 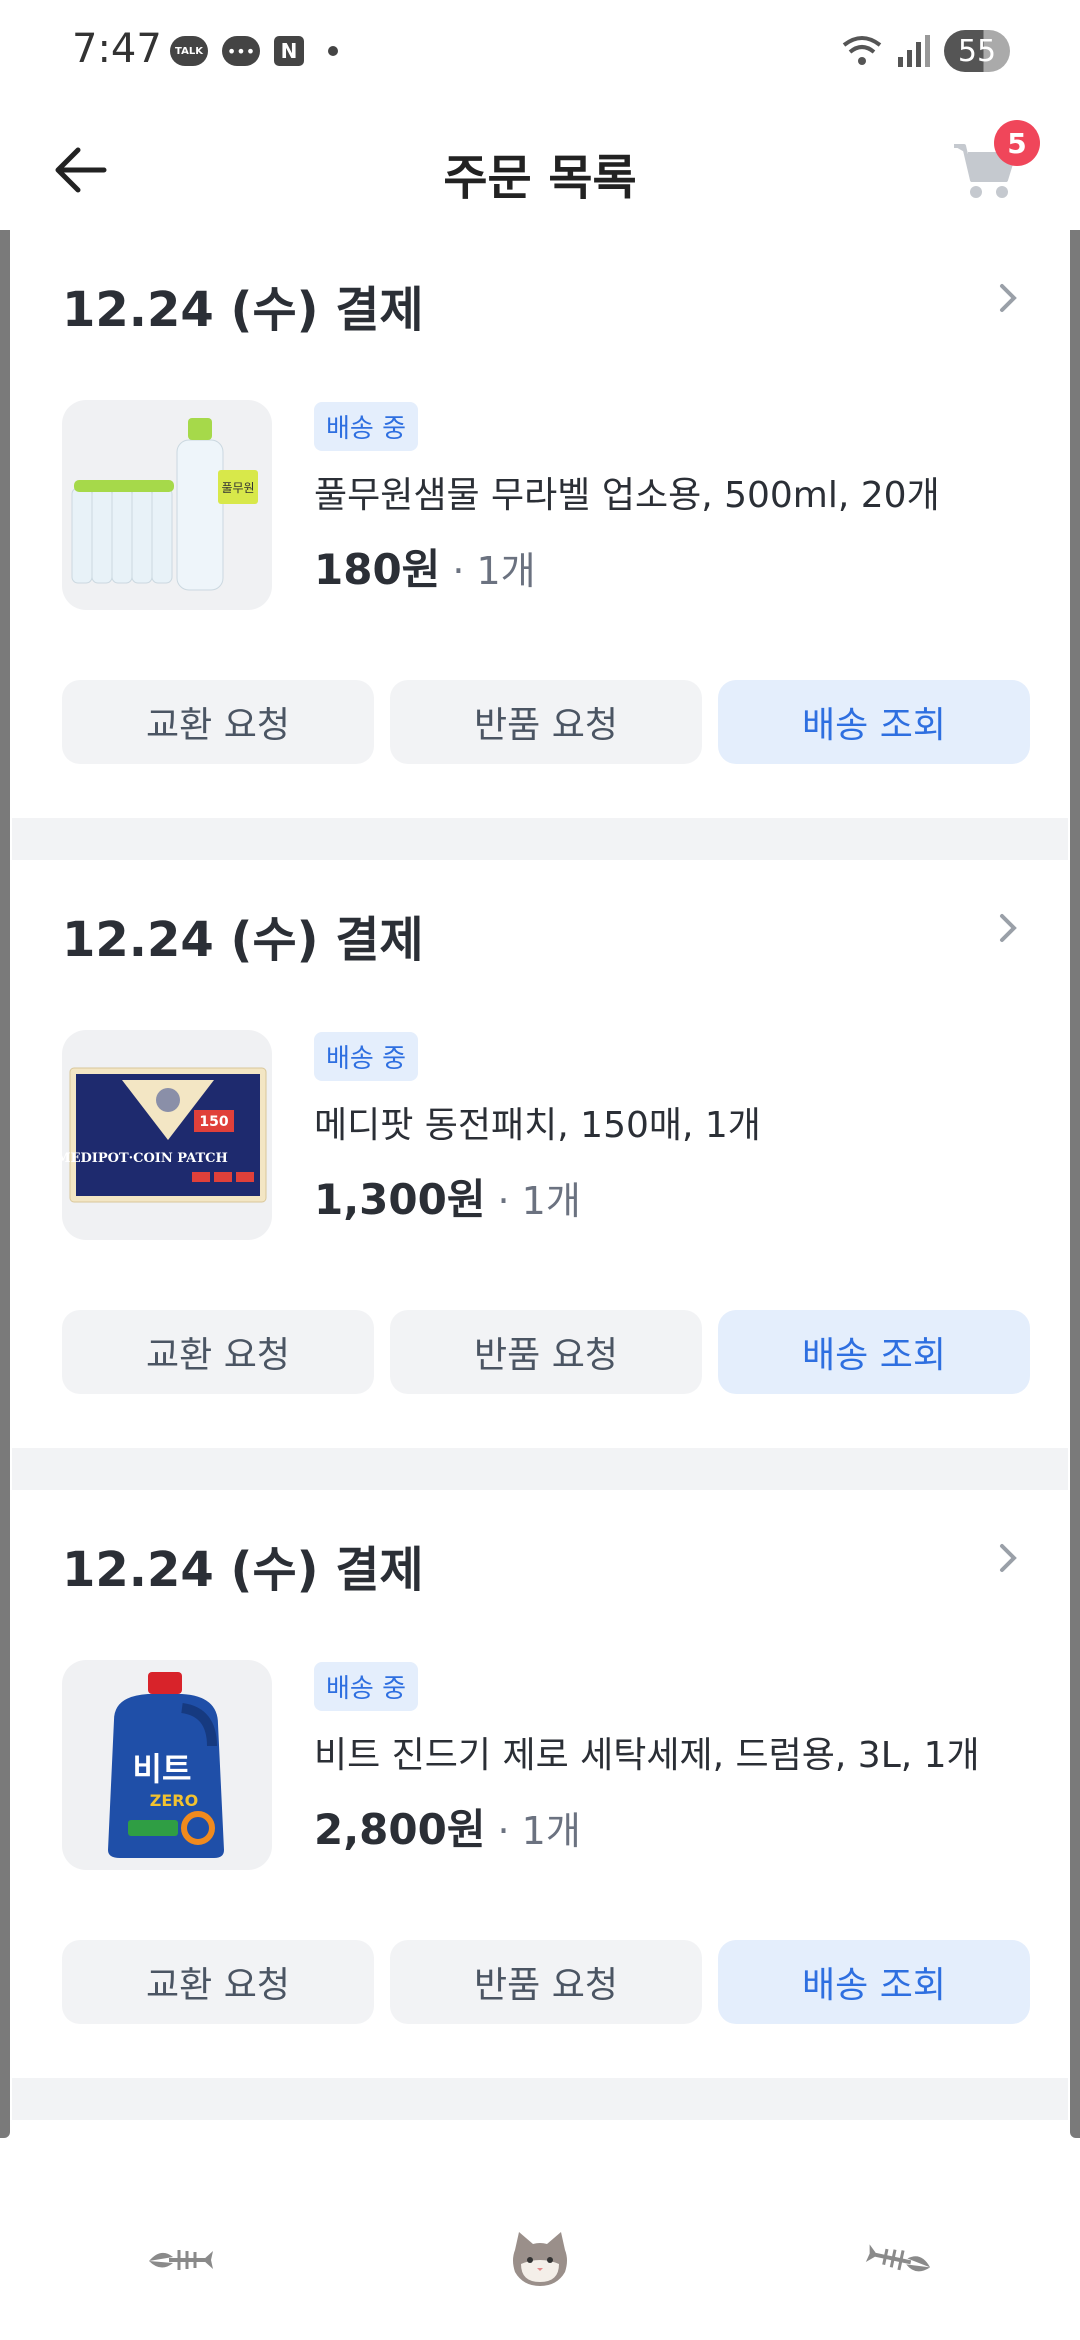 I want to click on naver-icon: N, so click(x=289, y=51).